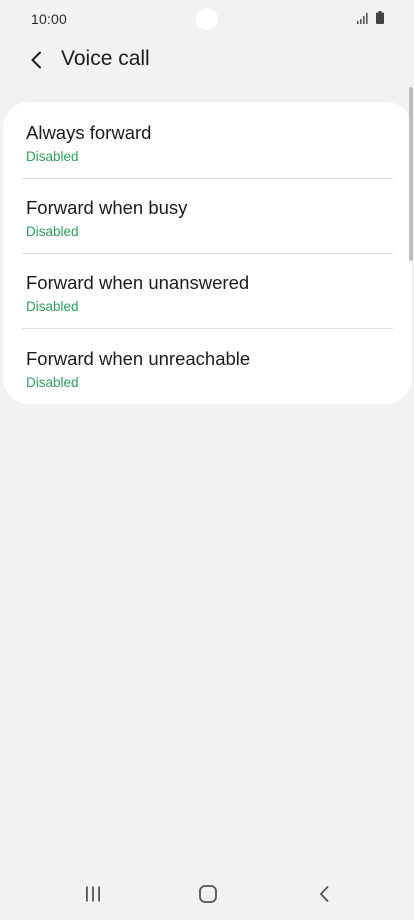 This screenshot has width=414, height=920. I want to click on camera-cutout, so click(207, 19).